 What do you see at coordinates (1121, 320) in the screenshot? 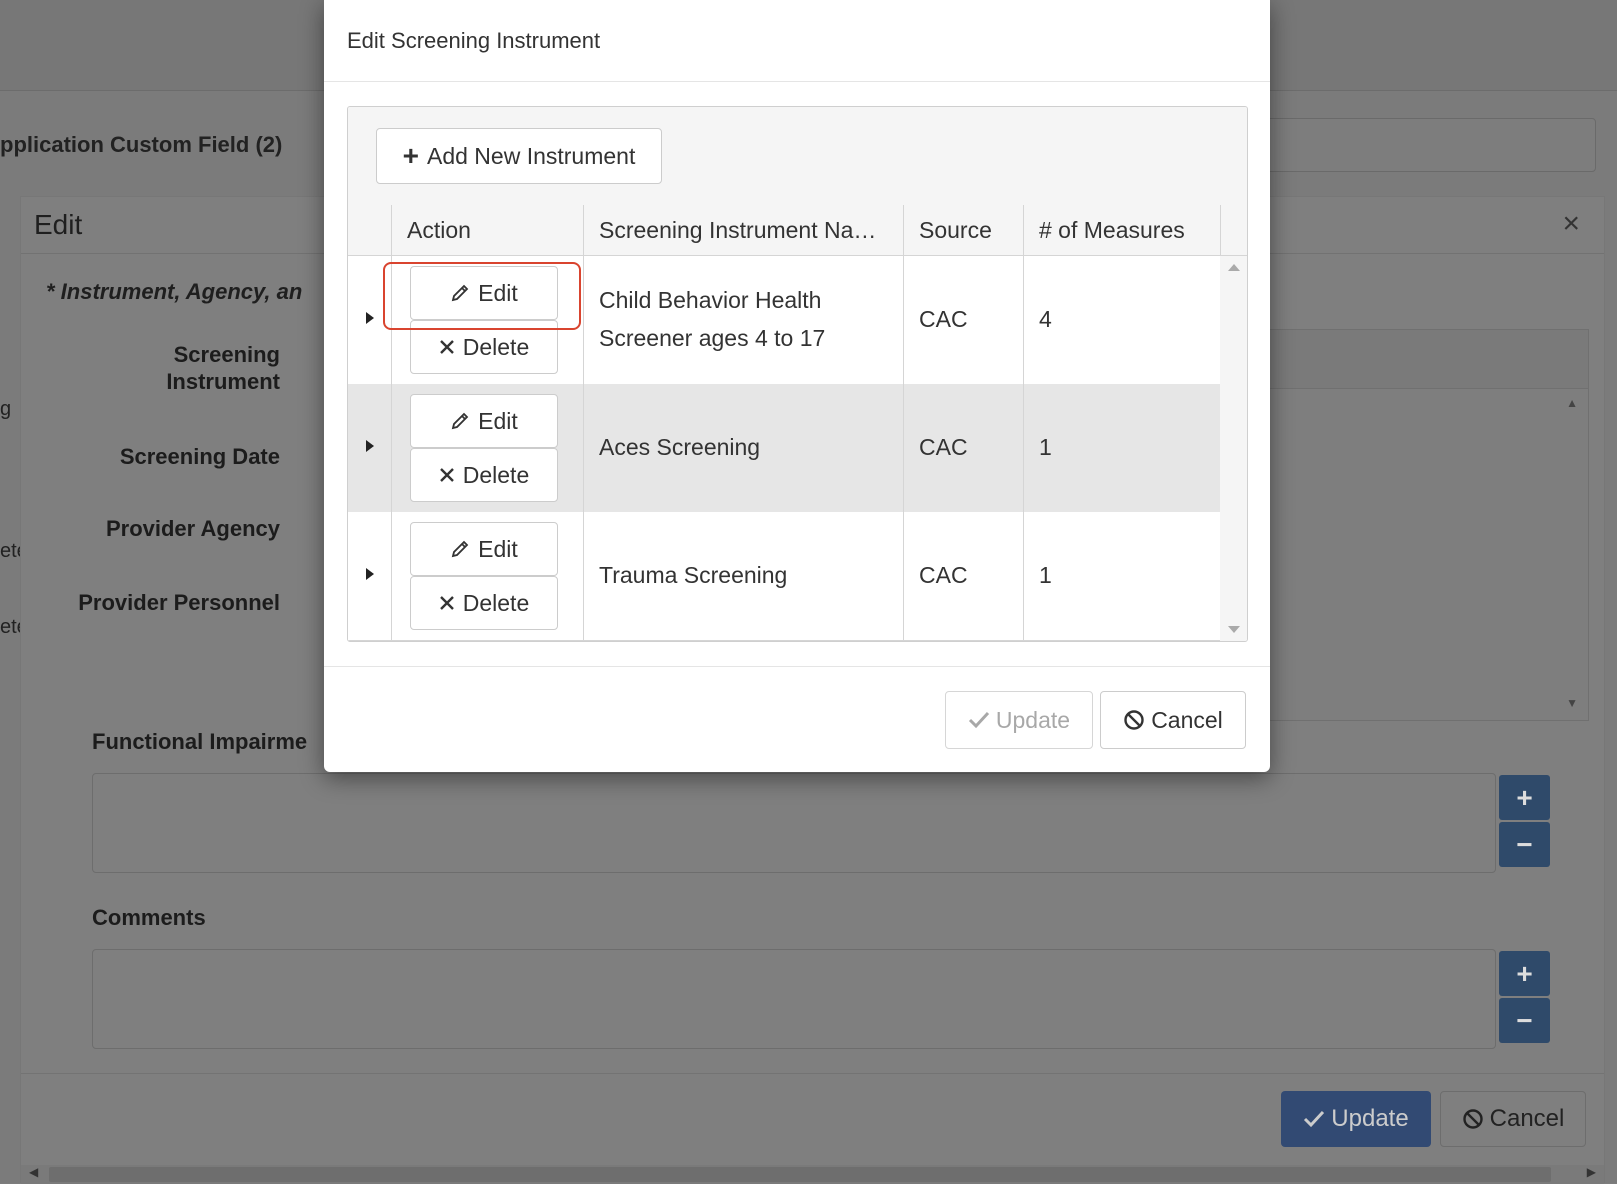
I see `measures-cell: 4` at bounding box center [1121, 320].